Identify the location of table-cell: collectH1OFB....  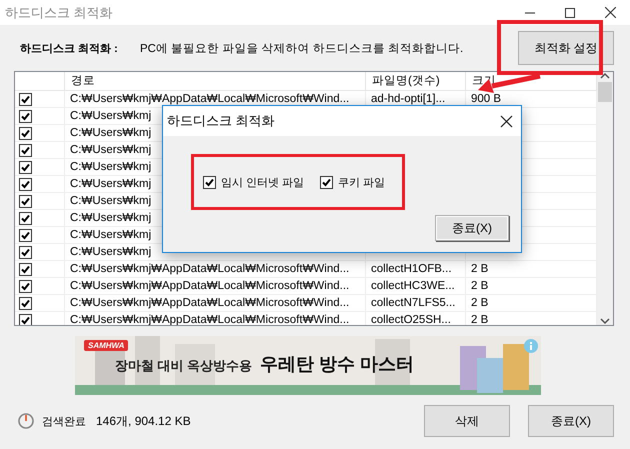
(411, 269).